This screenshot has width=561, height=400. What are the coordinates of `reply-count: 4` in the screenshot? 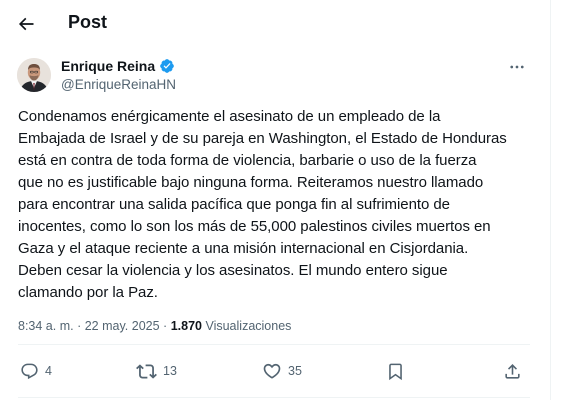 It's located at (48, 371).